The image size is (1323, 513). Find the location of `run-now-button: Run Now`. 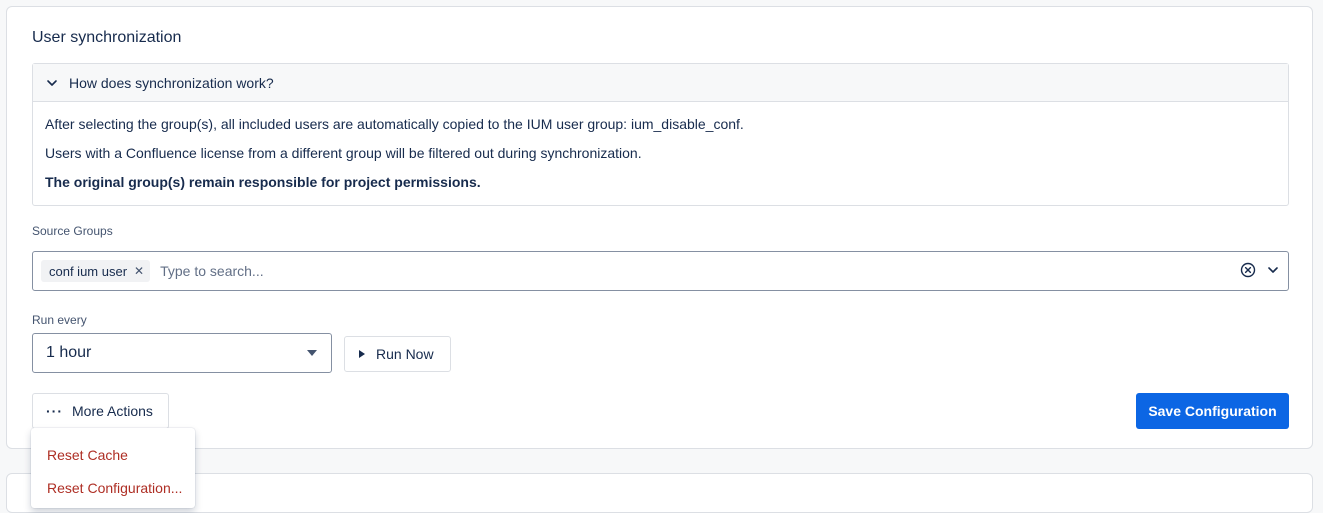

run-now-button: Run Now is located at coordinates (397, 354).